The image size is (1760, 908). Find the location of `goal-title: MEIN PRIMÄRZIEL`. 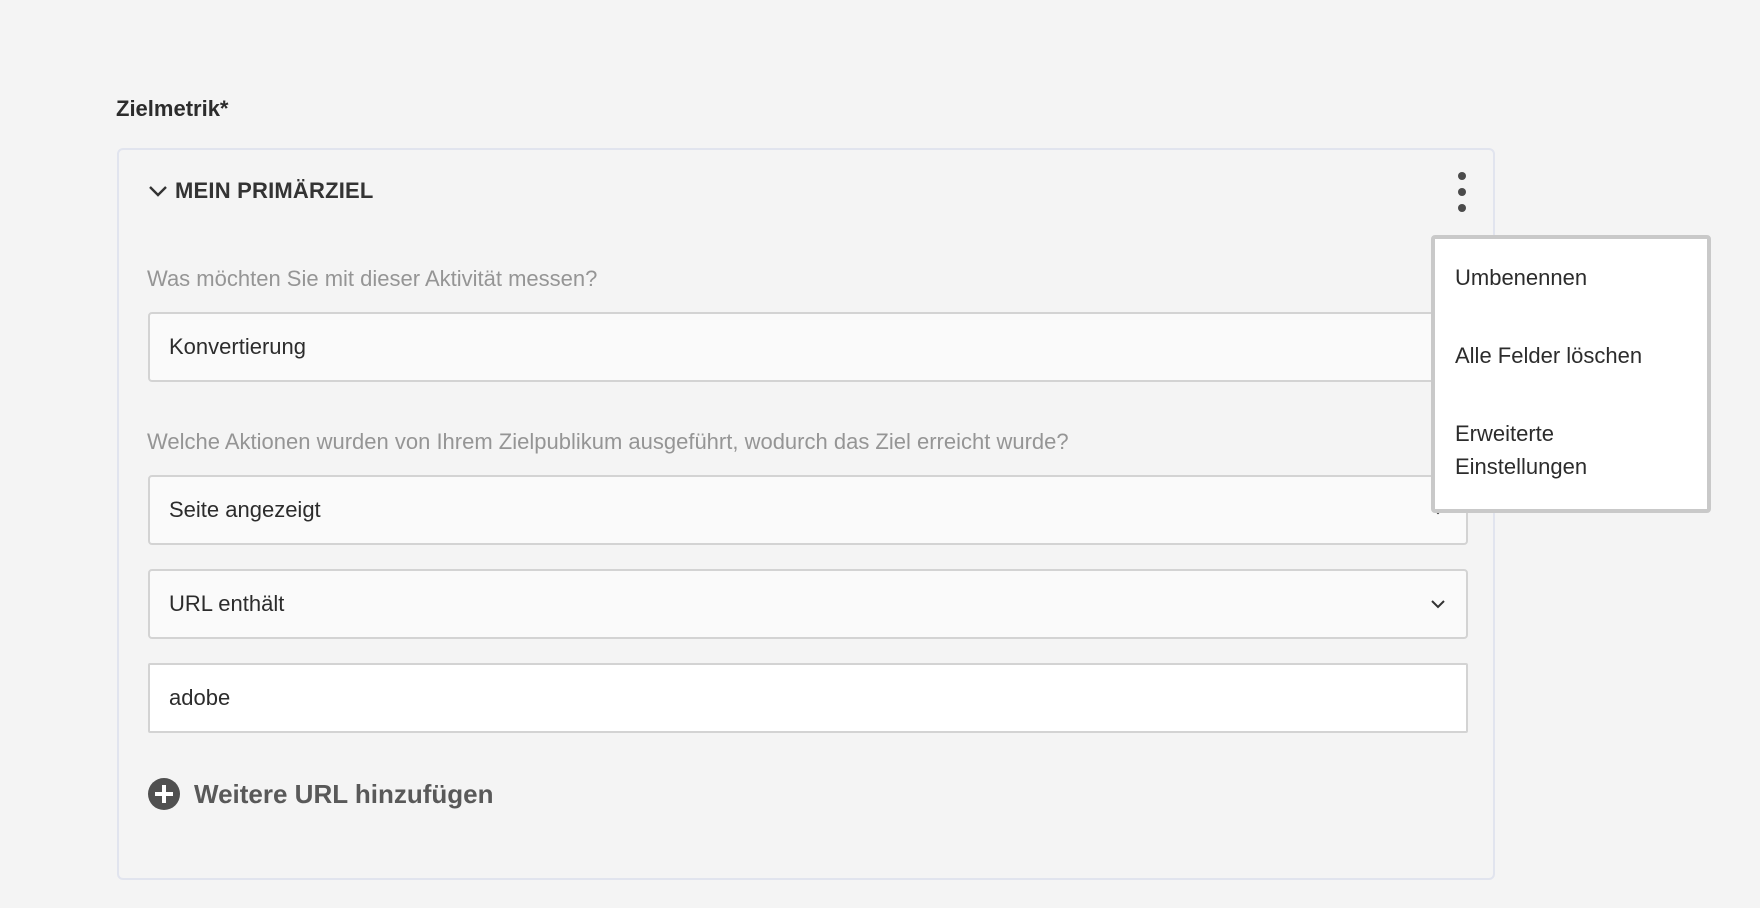

goal-title: MEIN PRIMÄRZIEL is located at coordinates (274, 190).